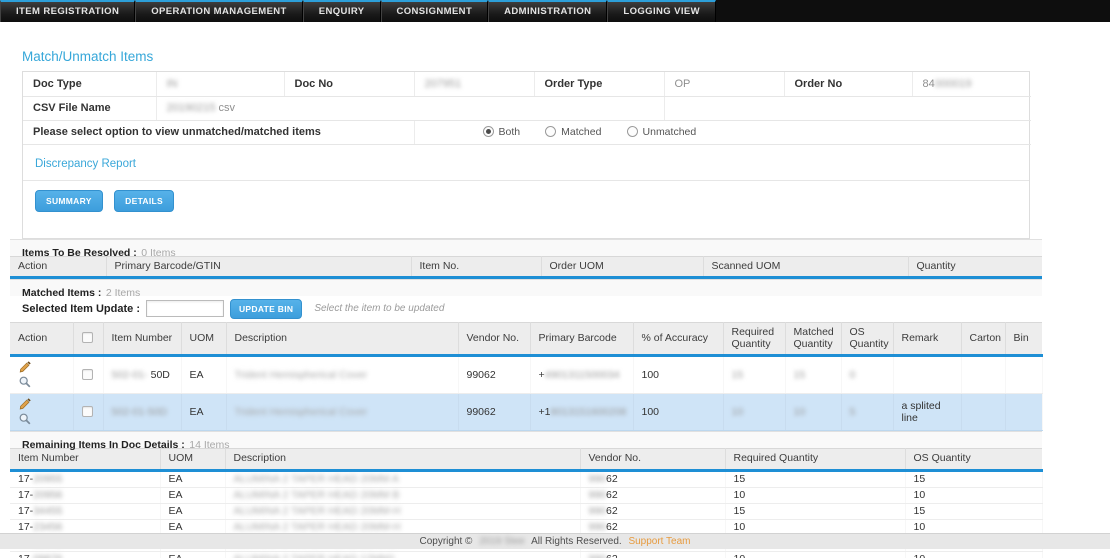 Image resolution: width=1110 pixels, height=558 pixels. What do you see at coordinates (204, 339) in the screenshot?
I see `matched-header-uom: UOM` at bounding box center [204, 339].